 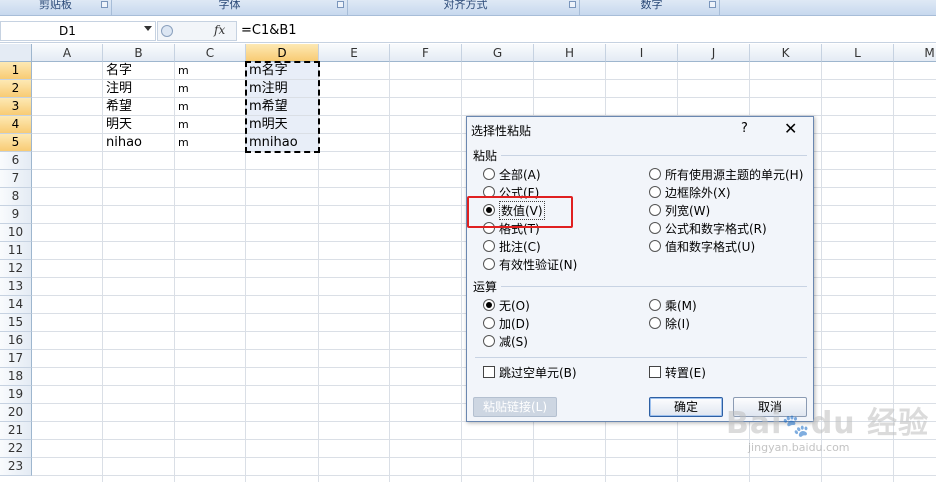 I want to click on row-header: 6, so click(x=16, y=161).